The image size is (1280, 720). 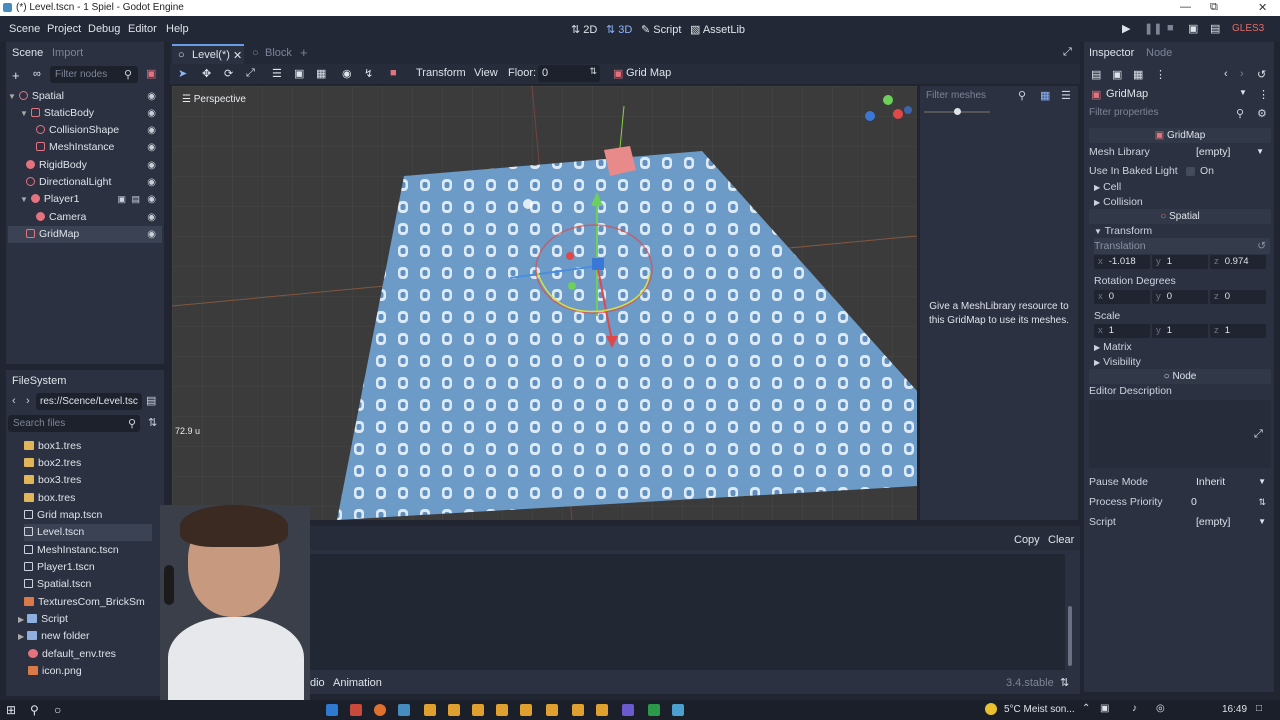 I want to click on group-icon: ▦, so click(x=321, y=73).